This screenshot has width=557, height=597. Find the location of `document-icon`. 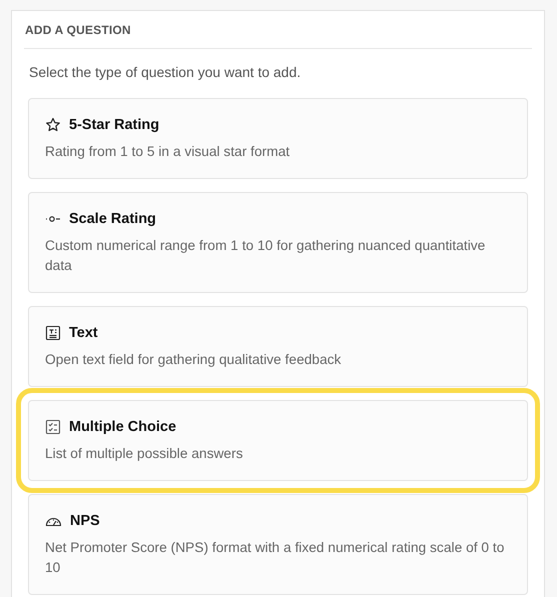

document-icon is located at coordinates (53, 333).